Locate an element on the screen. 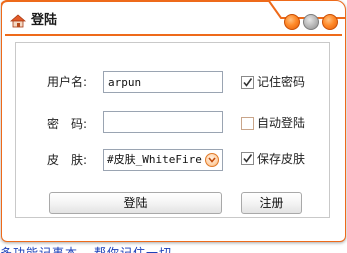  close-button is located at coordinates (330, 22).